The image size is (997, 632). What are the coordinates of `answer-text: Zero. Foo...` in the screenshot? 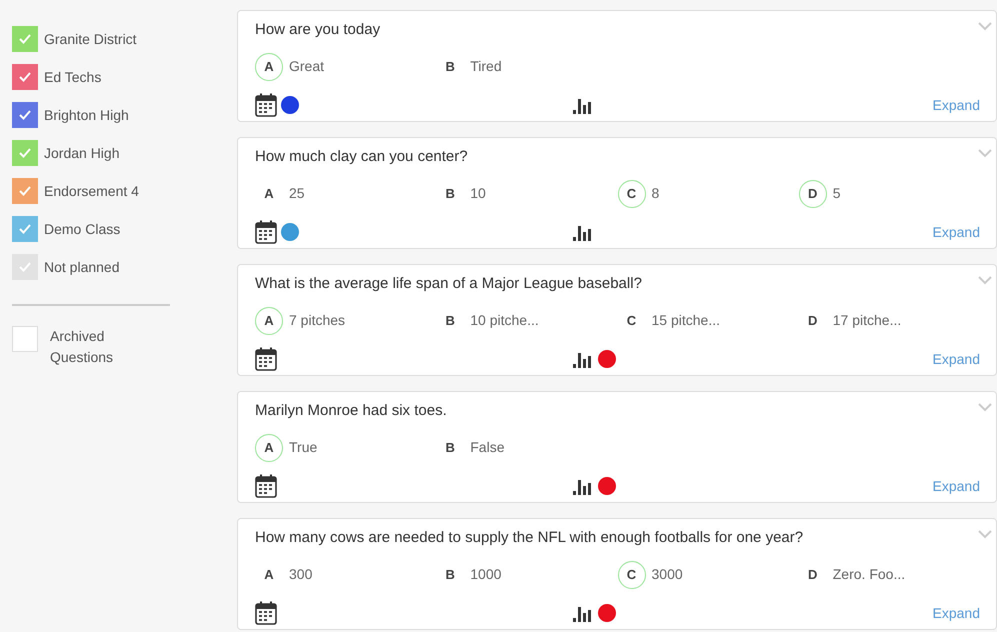 It's located at (869, 574).